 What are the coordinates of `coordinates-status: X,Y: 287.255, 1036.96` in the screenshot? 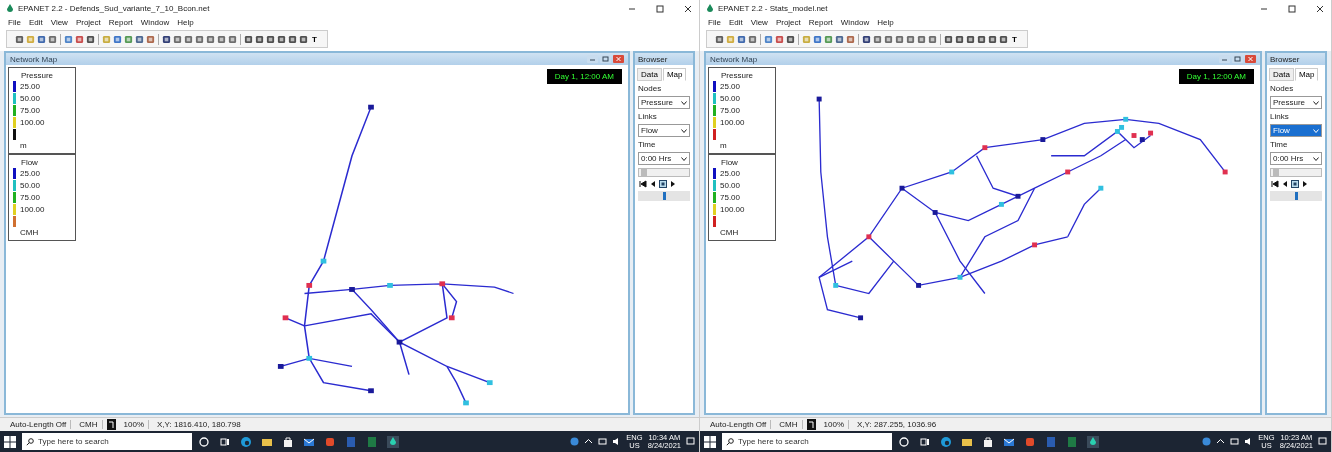 It's located at (897, 424).